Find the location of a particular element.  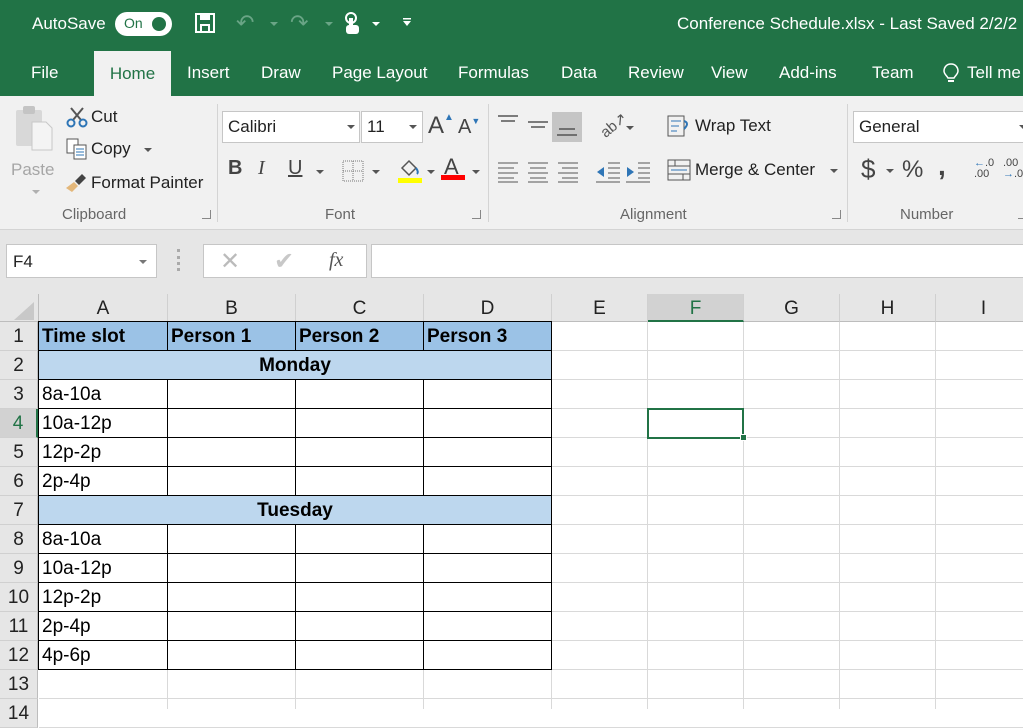

row-header-8: 8 is located at coordinates (19, 539).